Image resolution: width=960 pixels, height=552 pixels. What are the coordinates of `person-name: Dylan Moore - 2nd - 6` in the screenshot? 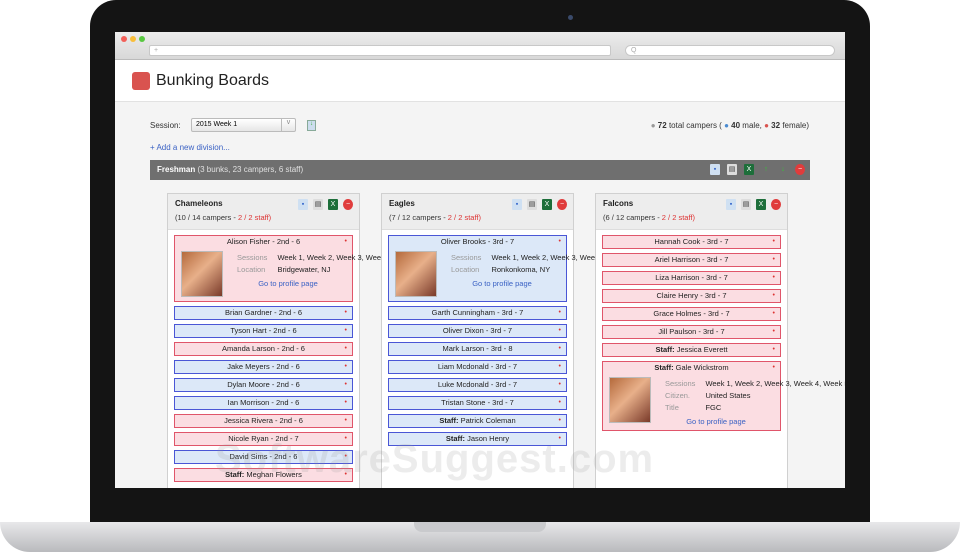 It's located at (263, 384).